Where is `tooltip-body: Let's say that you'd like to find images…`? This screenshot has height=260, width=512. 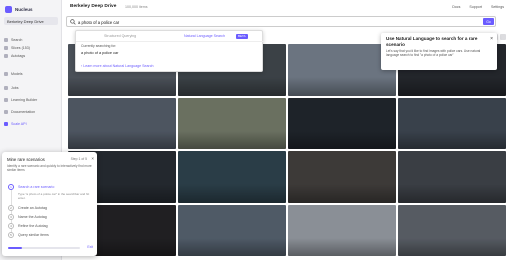 tooltip-body: Let's say that you'd like to find images… is located at coordinates (433, 53).